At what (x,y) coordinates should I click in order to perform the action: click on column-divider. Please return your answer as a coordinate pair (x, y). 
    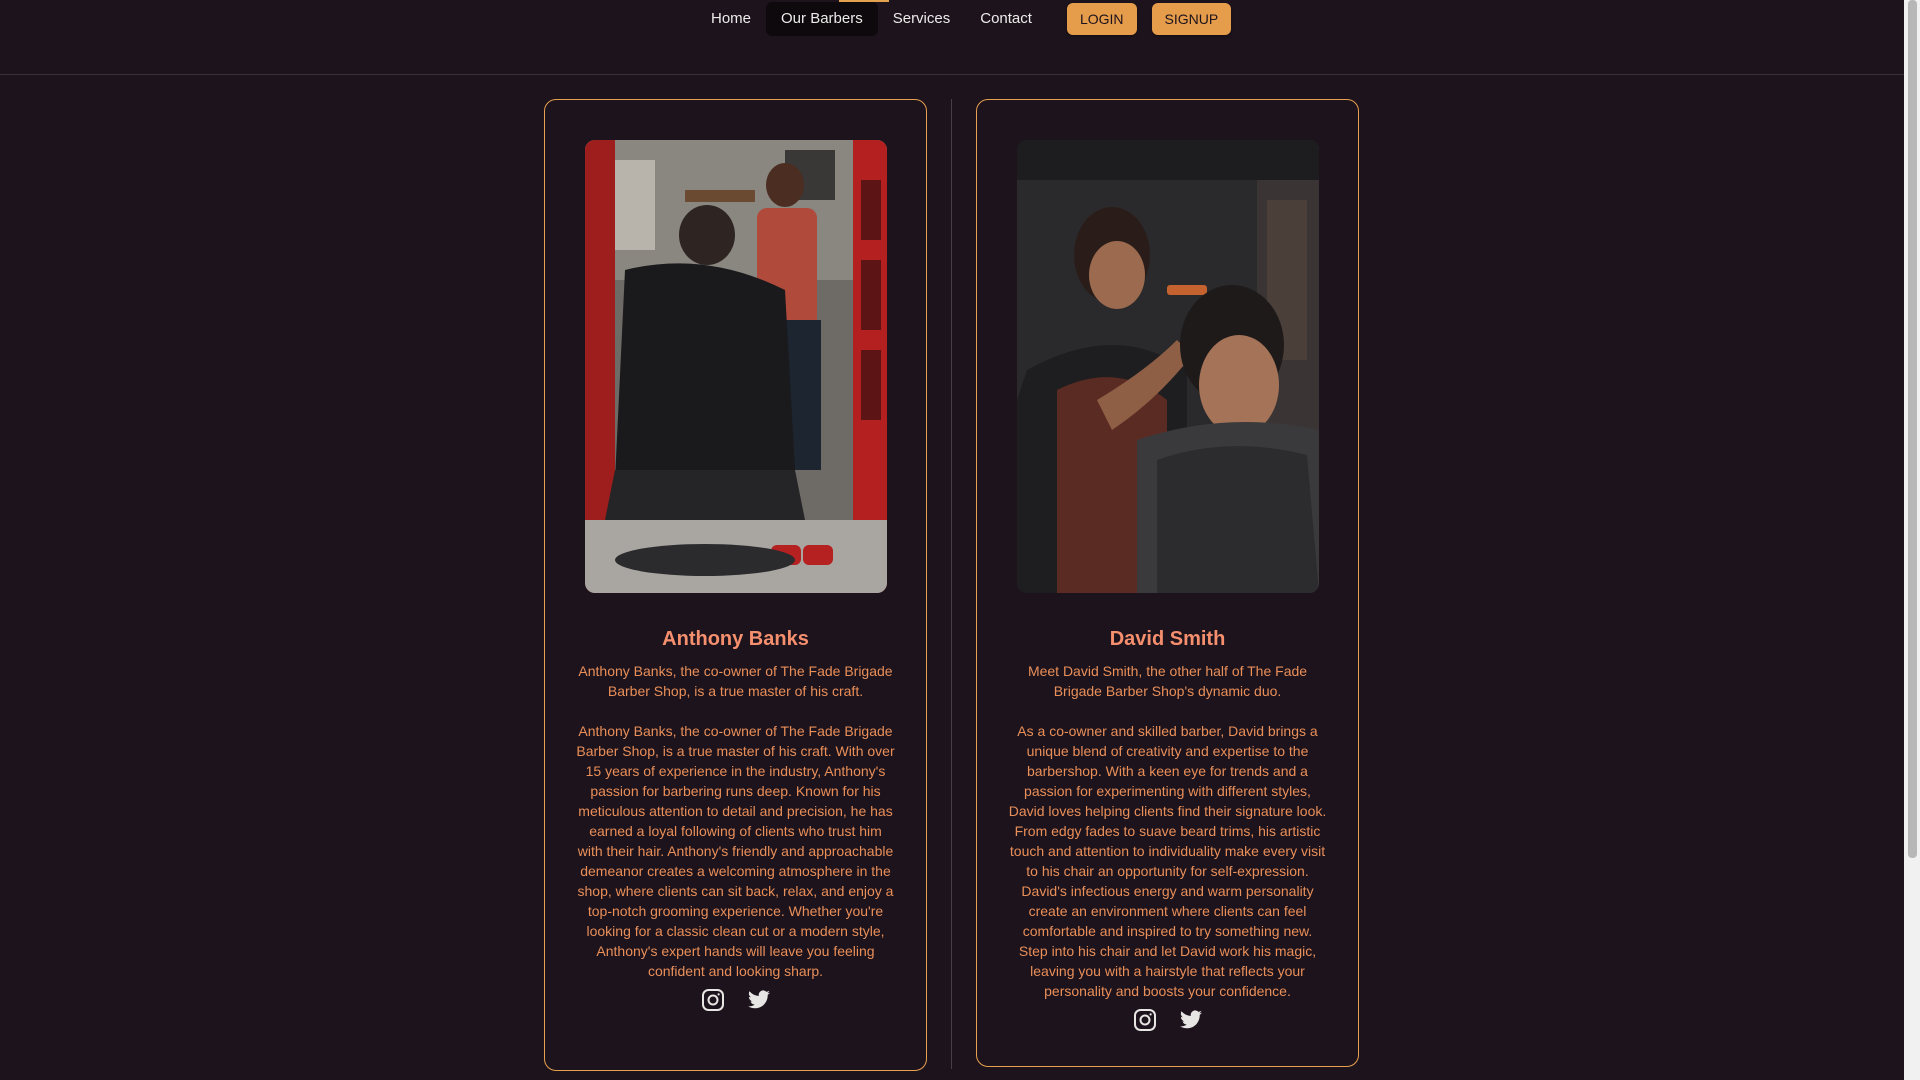
    Looking at the image, I should click on (951, 584).